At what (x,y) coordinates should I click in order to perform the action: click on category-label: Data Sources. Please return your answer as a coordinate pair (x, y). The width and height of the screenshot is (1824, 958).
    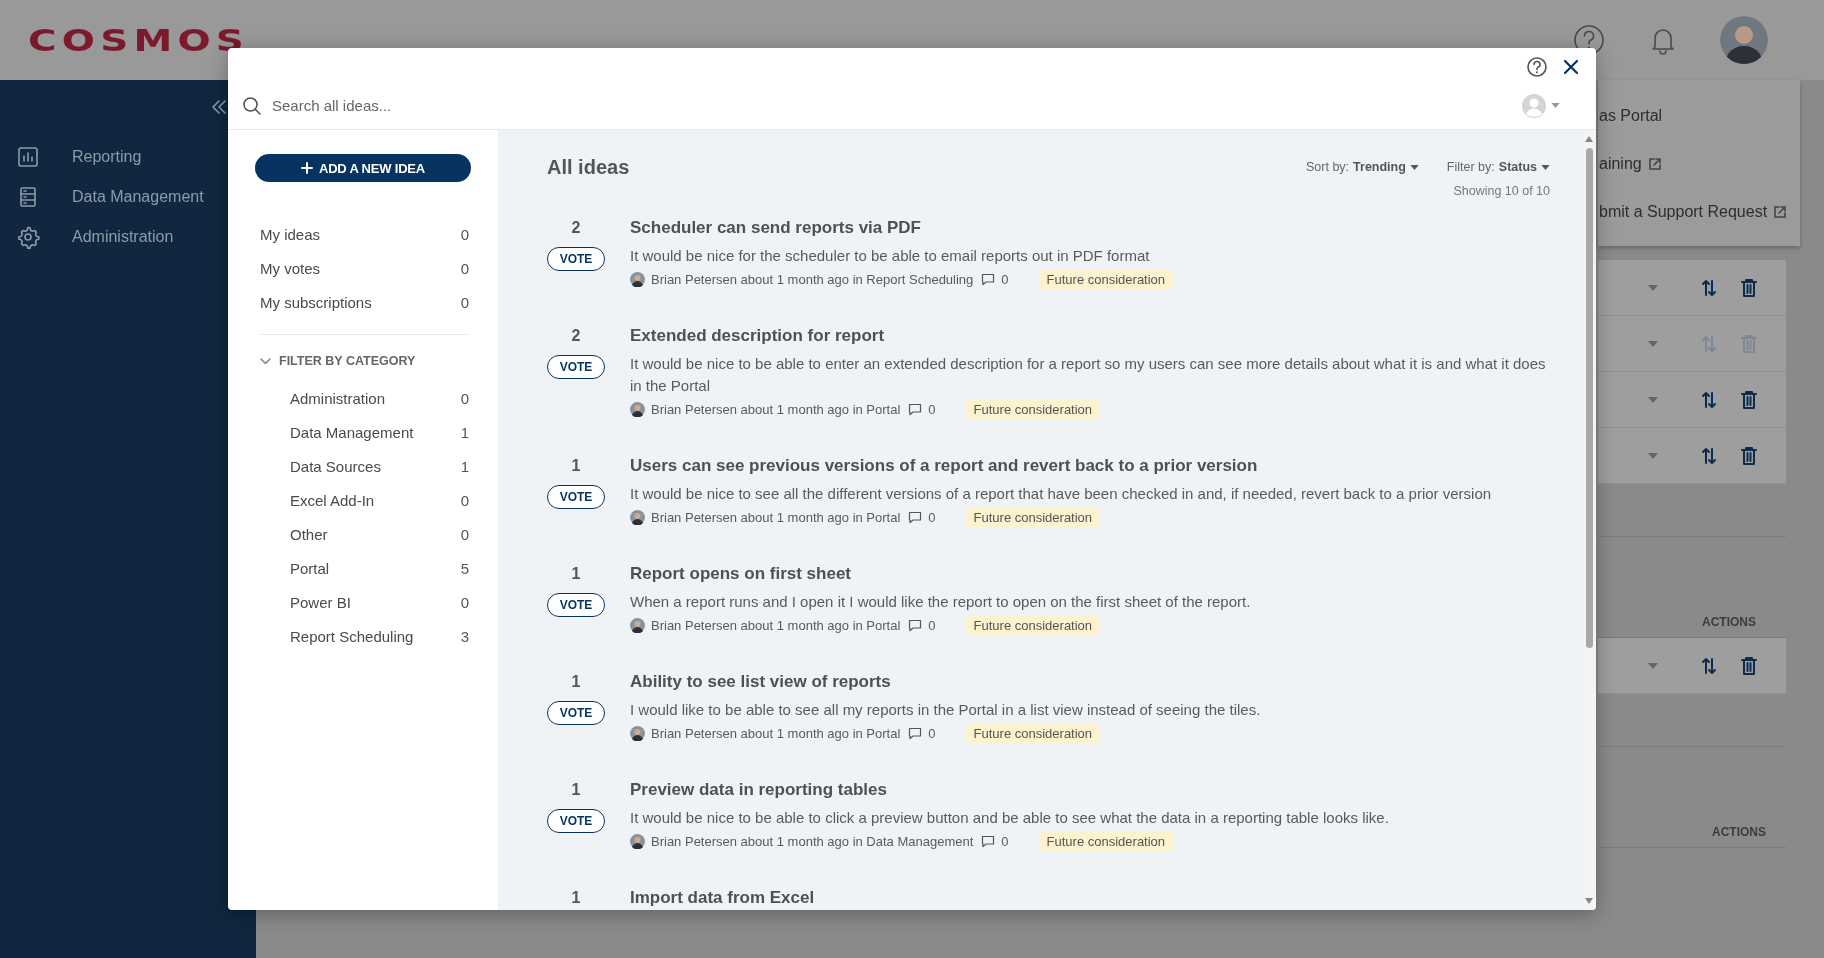
    Looking at the image, I should click on (335, 466).